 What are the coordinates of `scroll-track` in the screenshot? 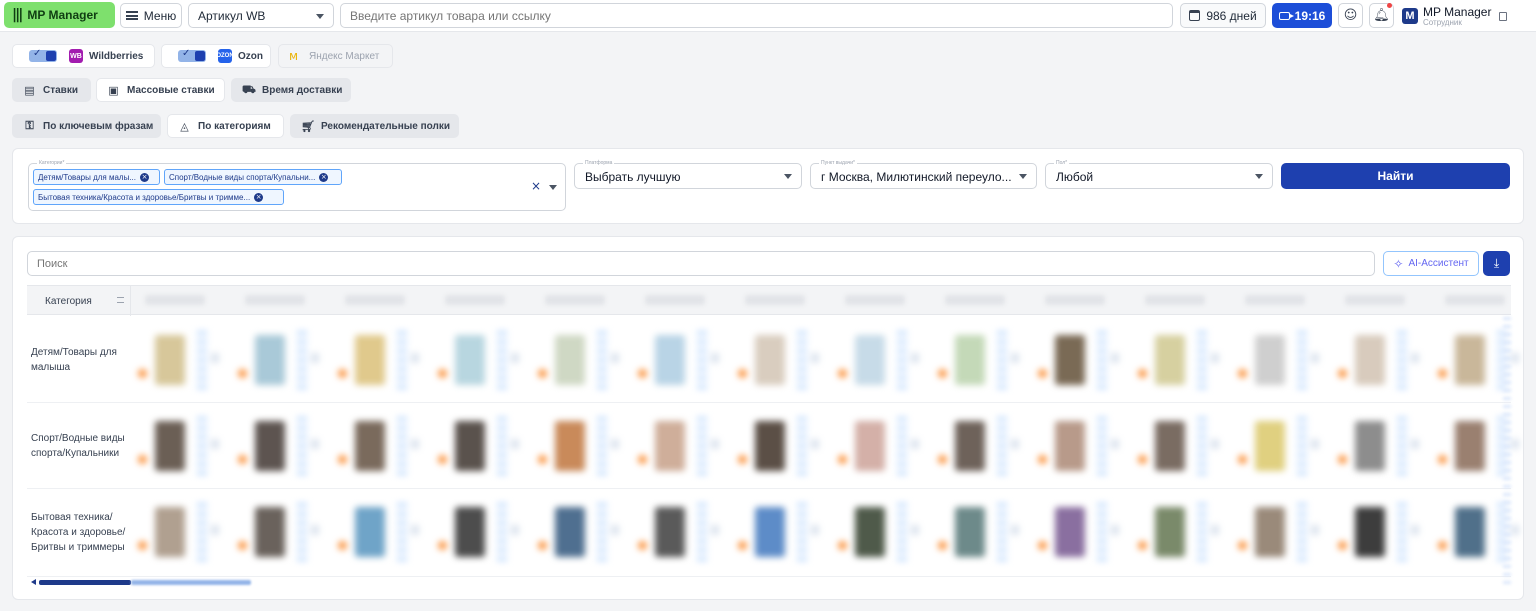 It's located at (191, 582).